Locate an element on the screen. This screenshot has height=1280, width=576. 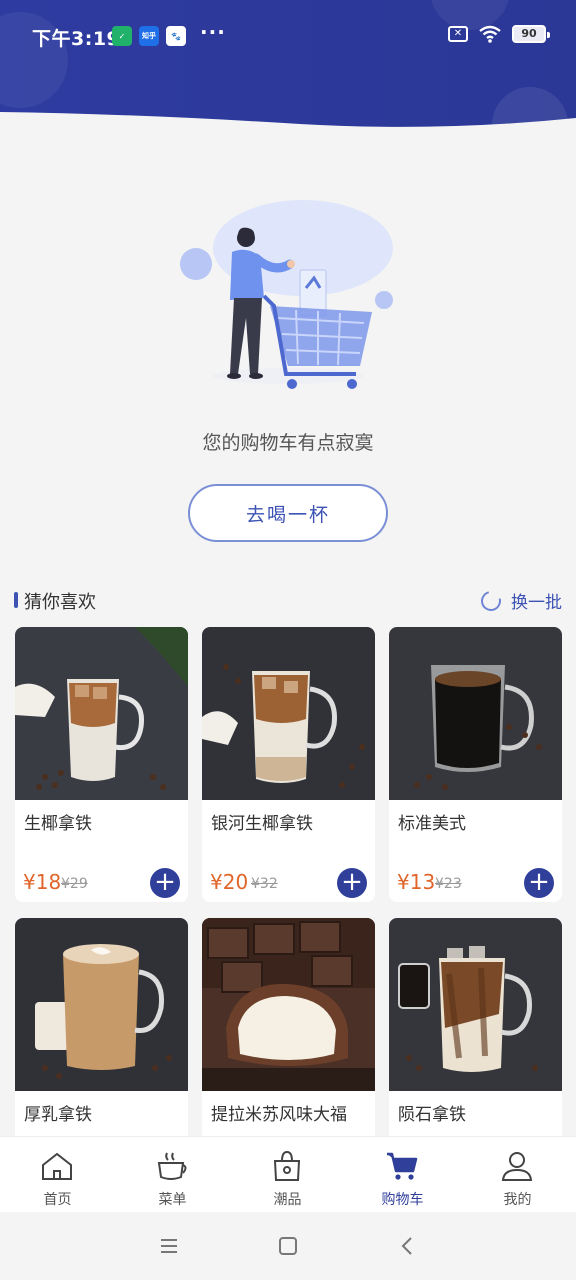
section-accent-bar is located at coordinates (16, 600).